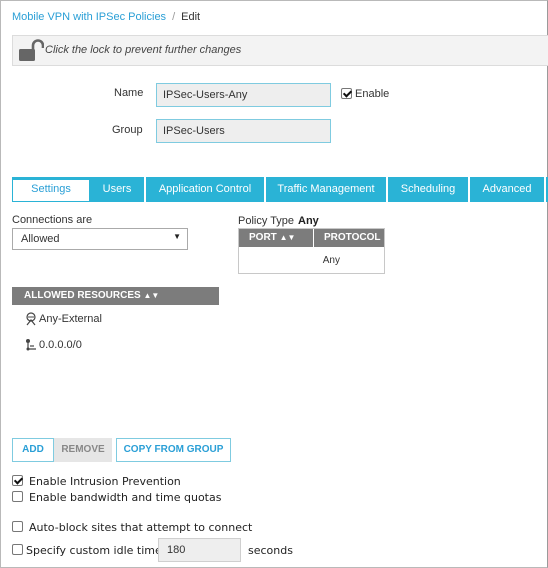  I want to click on resource-label: 0.0.0.0/0, so click(60, 344).